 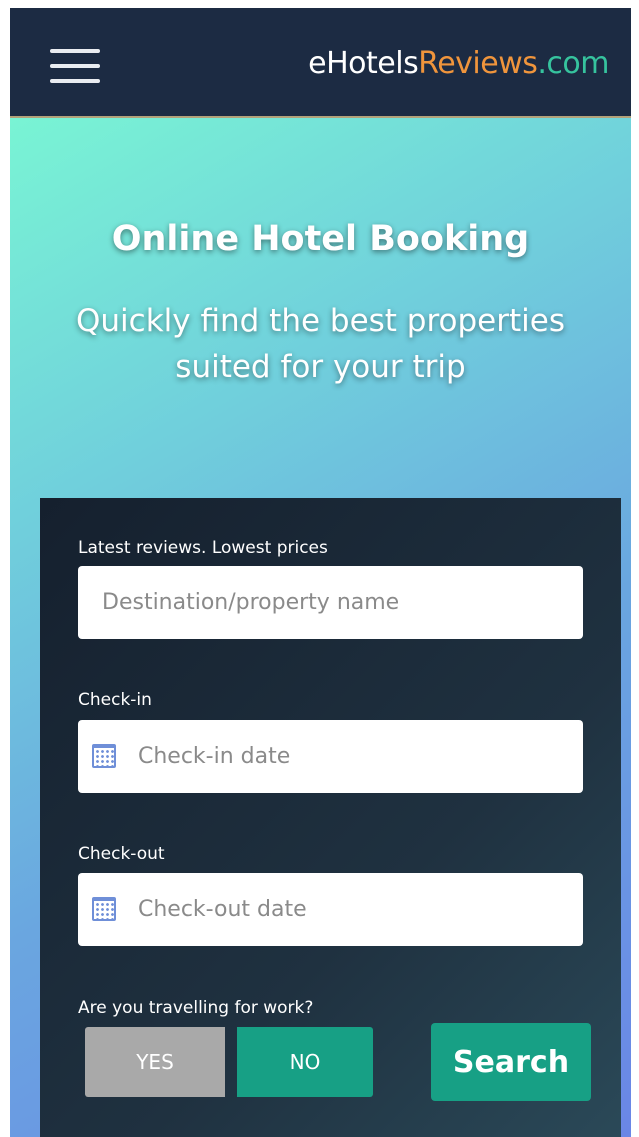 I want to click on navbar: eHotelsReviews.com, so click(x=320, y=63).